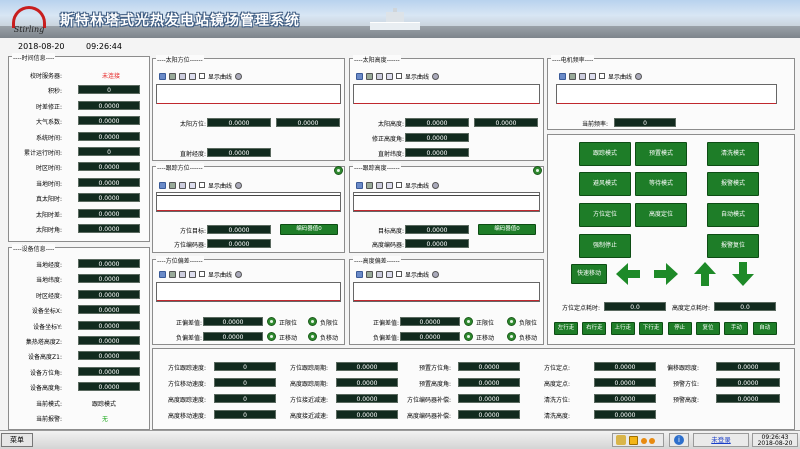 The height and width of the screenshot is (449, 800). Describe the element at coordinates (245, 414) in the screenshot. I see `param-c1-value-3: 0` at that location.